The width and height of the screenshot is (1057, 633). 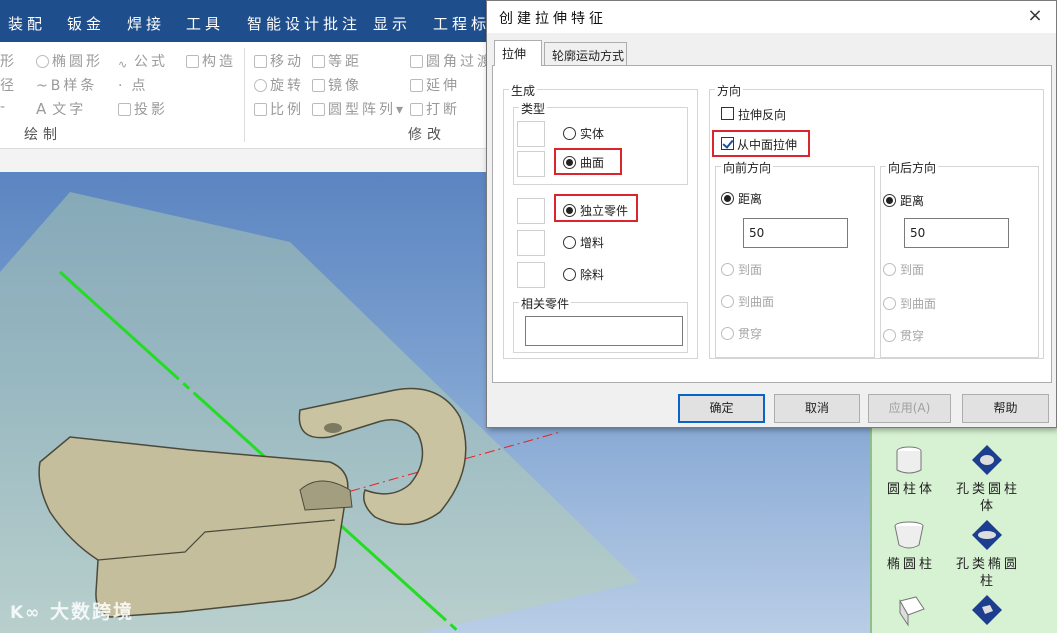 What do you see at coordinates (727, 198) in the screenshot?
I see `forward-distance-radio` at bounding box center [727, 198].